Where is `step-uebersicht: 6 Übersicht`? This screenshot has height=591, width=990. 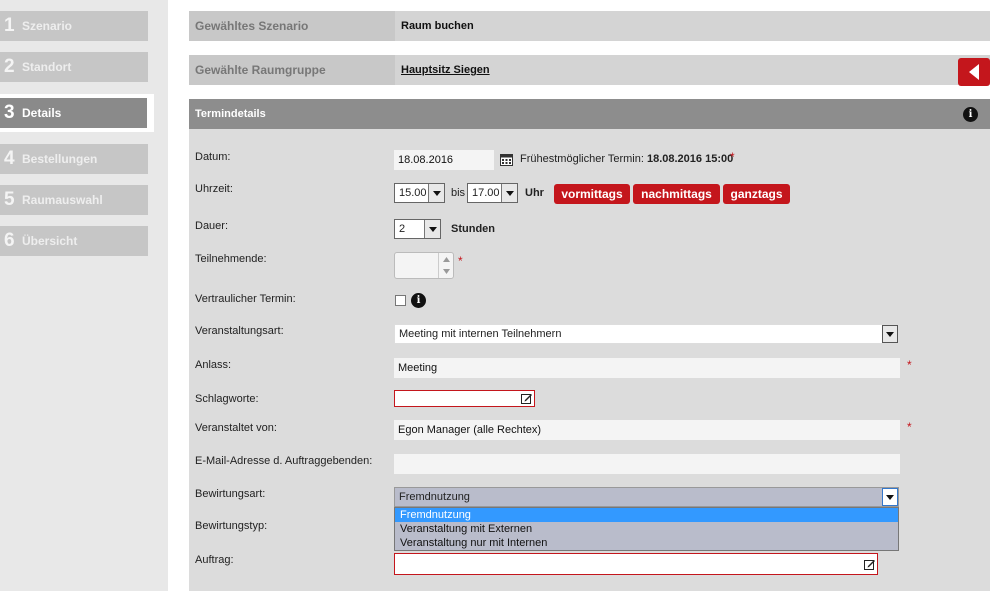
step-uebersicht: 6 Übersicht is located at coordinates (74, 241).